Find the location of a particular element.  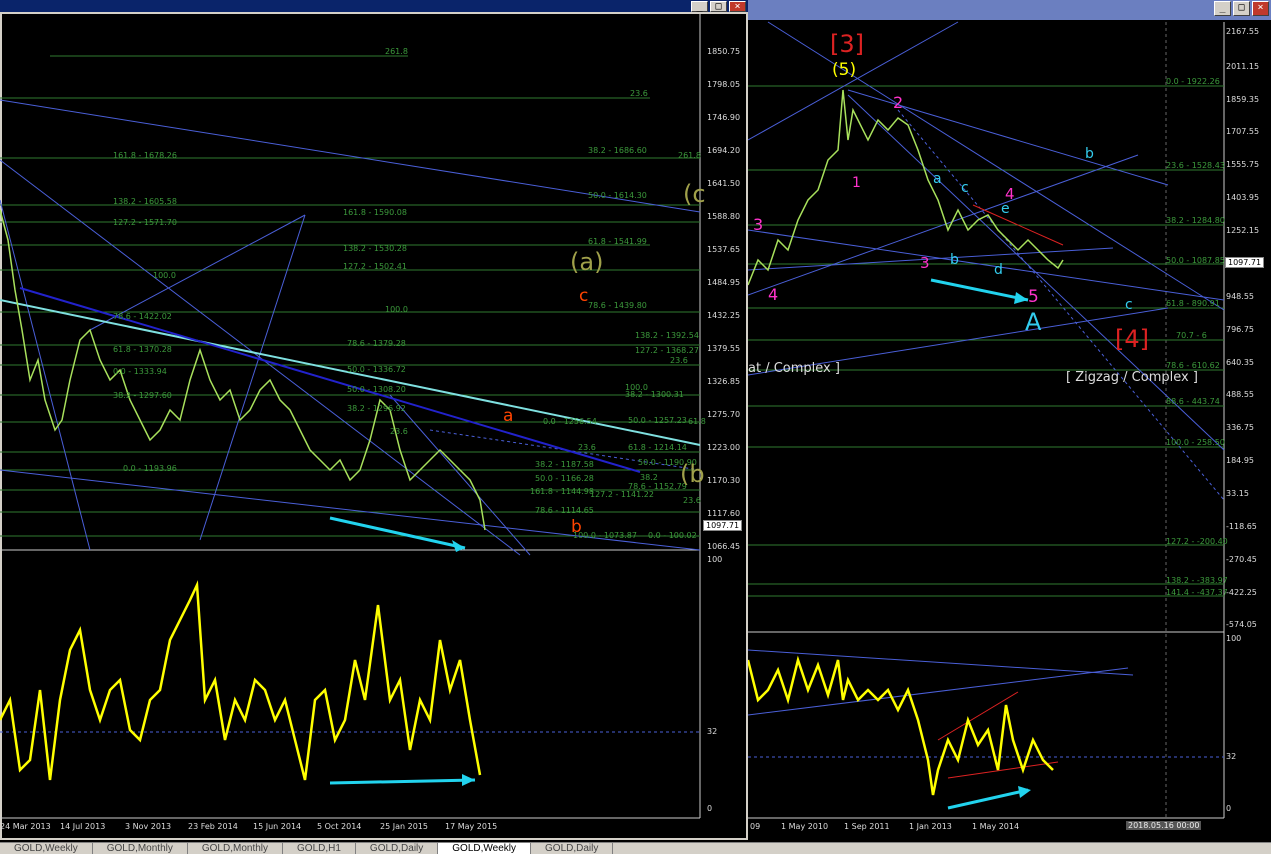

fib-label: 38.2 - 1296.92 is located at coordinates (376, 408).